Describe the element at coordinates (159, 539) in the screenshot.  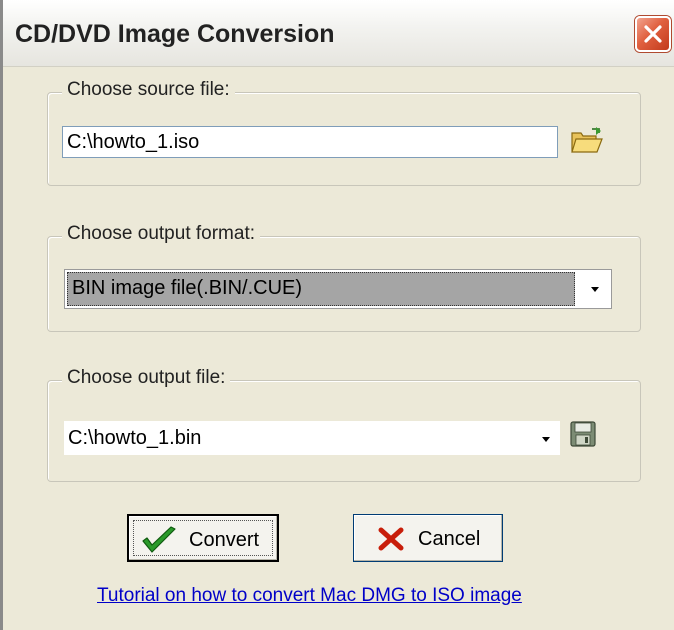
I see `checkmark-icon` at that location.